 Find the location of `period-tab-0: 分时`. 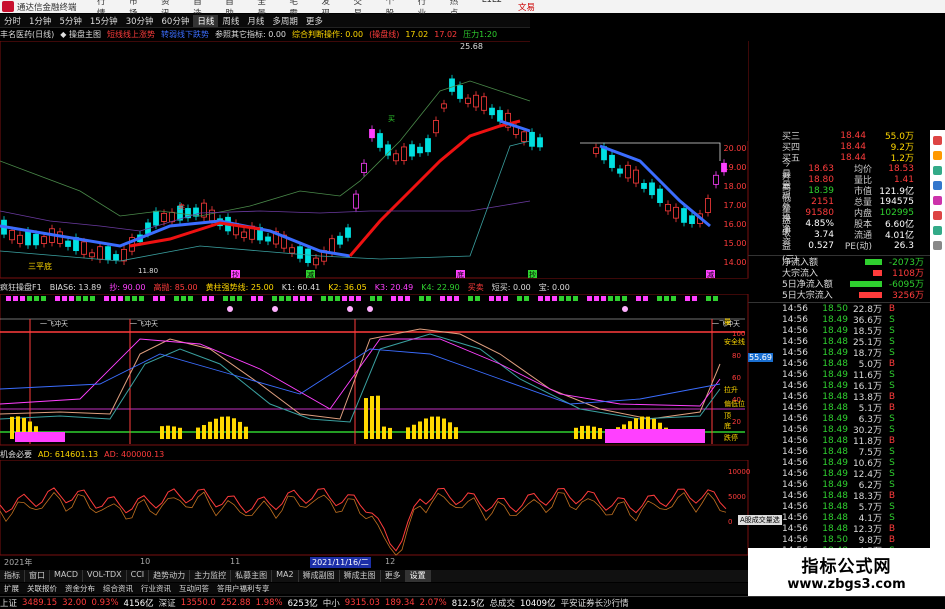

period-tab-0: 分时 is located at coordinates (12, 21).